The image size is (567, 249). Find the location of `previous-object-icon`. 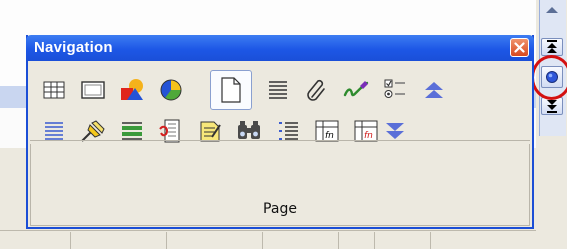

previous-object-icon is located at coordinates (434, 90).